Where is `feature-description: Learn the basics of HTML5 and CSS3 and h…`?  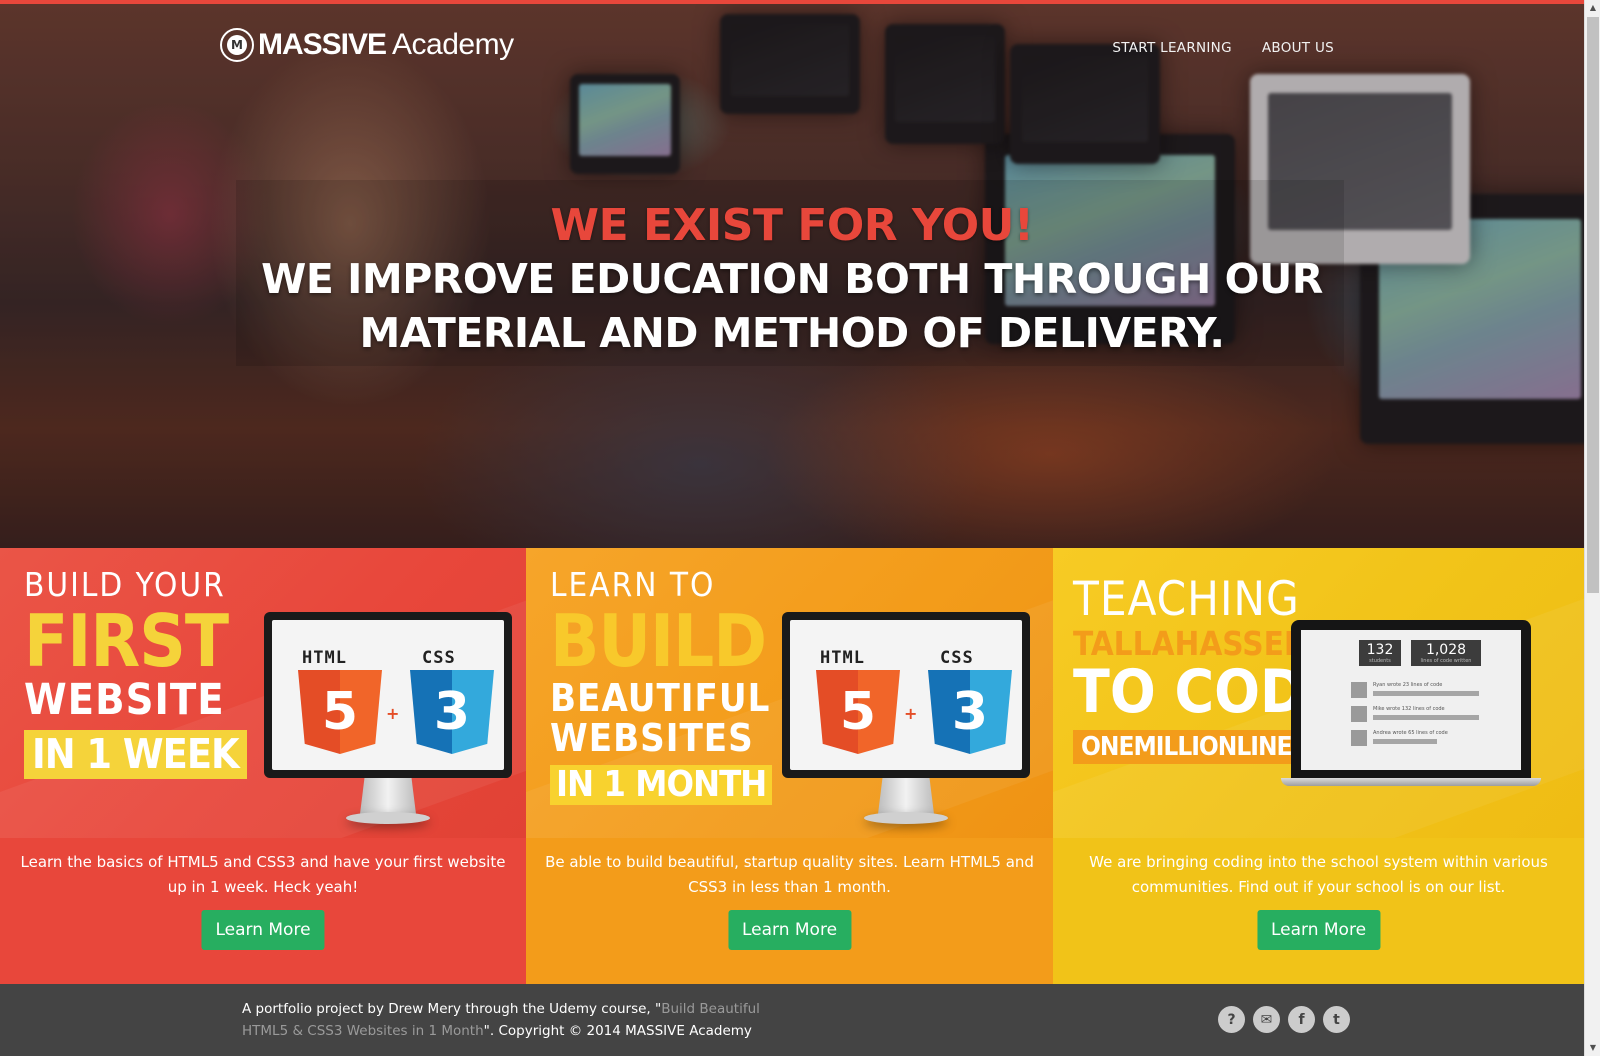 feature-description: Learn the basics of HTML5 and CSS3 and h… is located at coordinates (263, 874).